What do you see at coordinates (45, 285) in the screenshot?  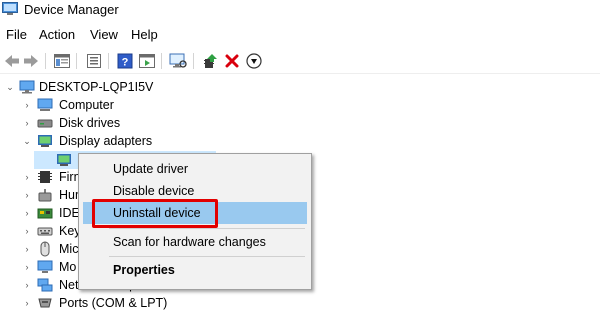 I see `network-adapter-icon` at bounding box center [45, 285].